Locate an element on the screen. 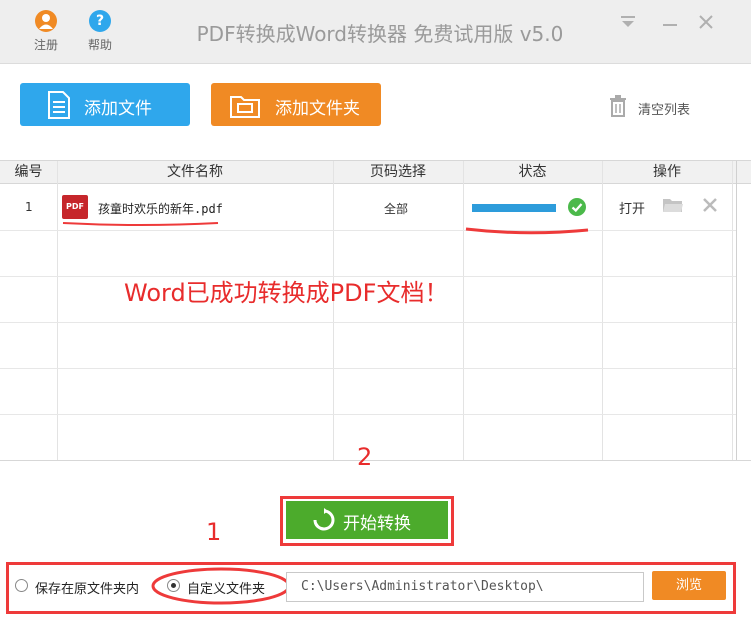 The width and height of the screenshot is (751, 628). annotation-number: 2 is located at coordinates (365, 457).